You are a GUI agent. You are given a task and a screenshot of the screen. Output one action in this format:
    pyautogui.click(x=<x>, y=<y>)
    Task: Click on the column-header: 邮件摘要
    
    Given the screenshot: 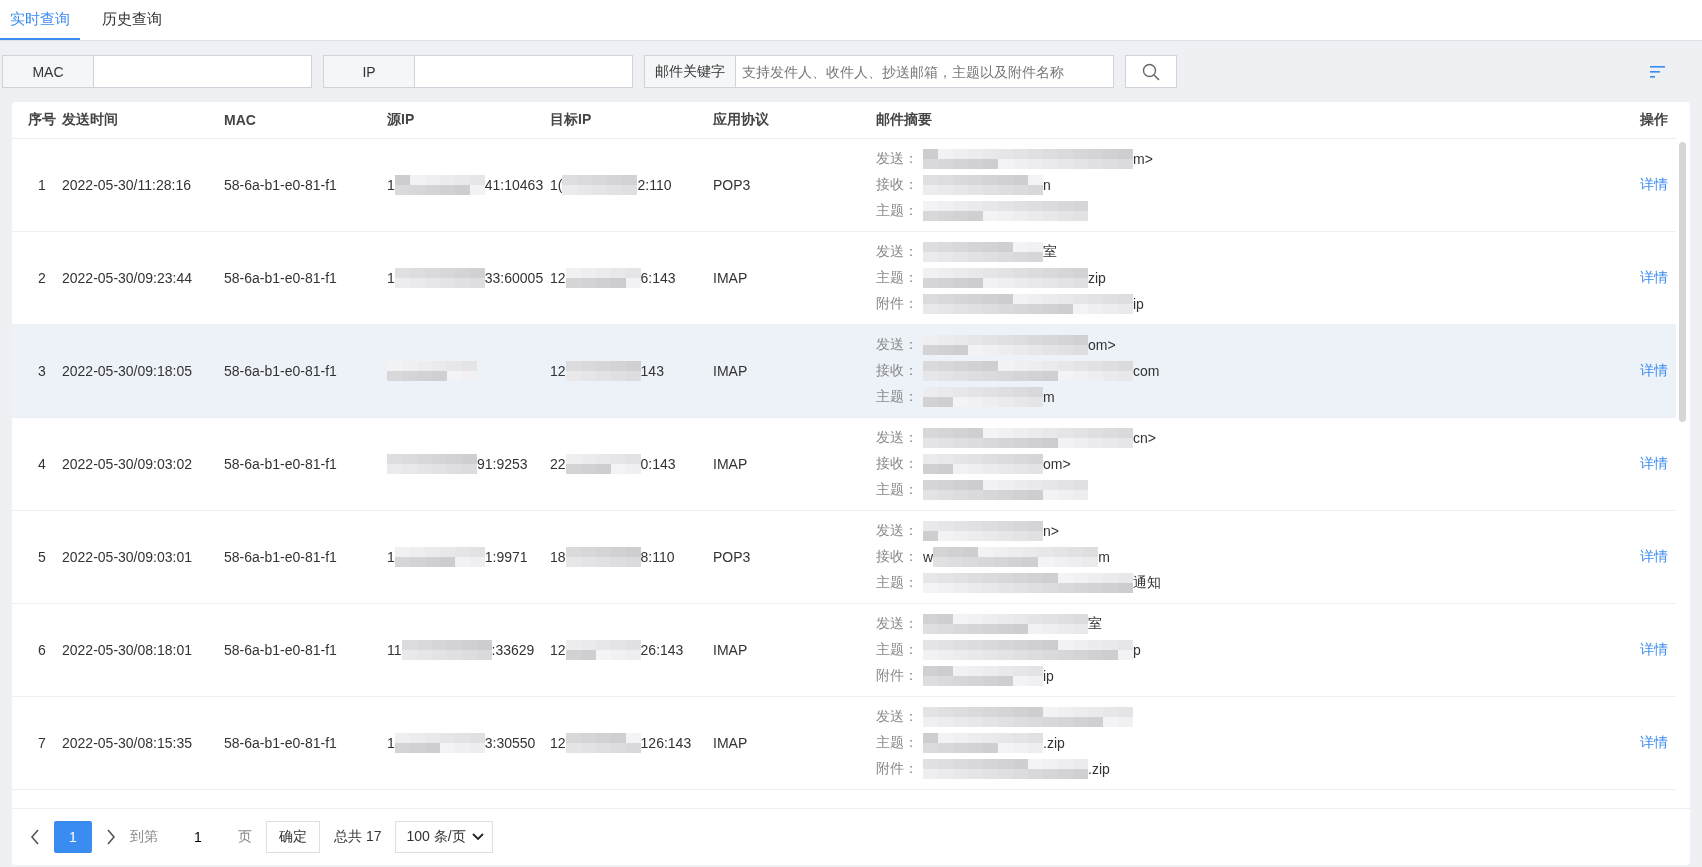 What is the action you would take?
    pyautogui.click(x=904, y=120)
    